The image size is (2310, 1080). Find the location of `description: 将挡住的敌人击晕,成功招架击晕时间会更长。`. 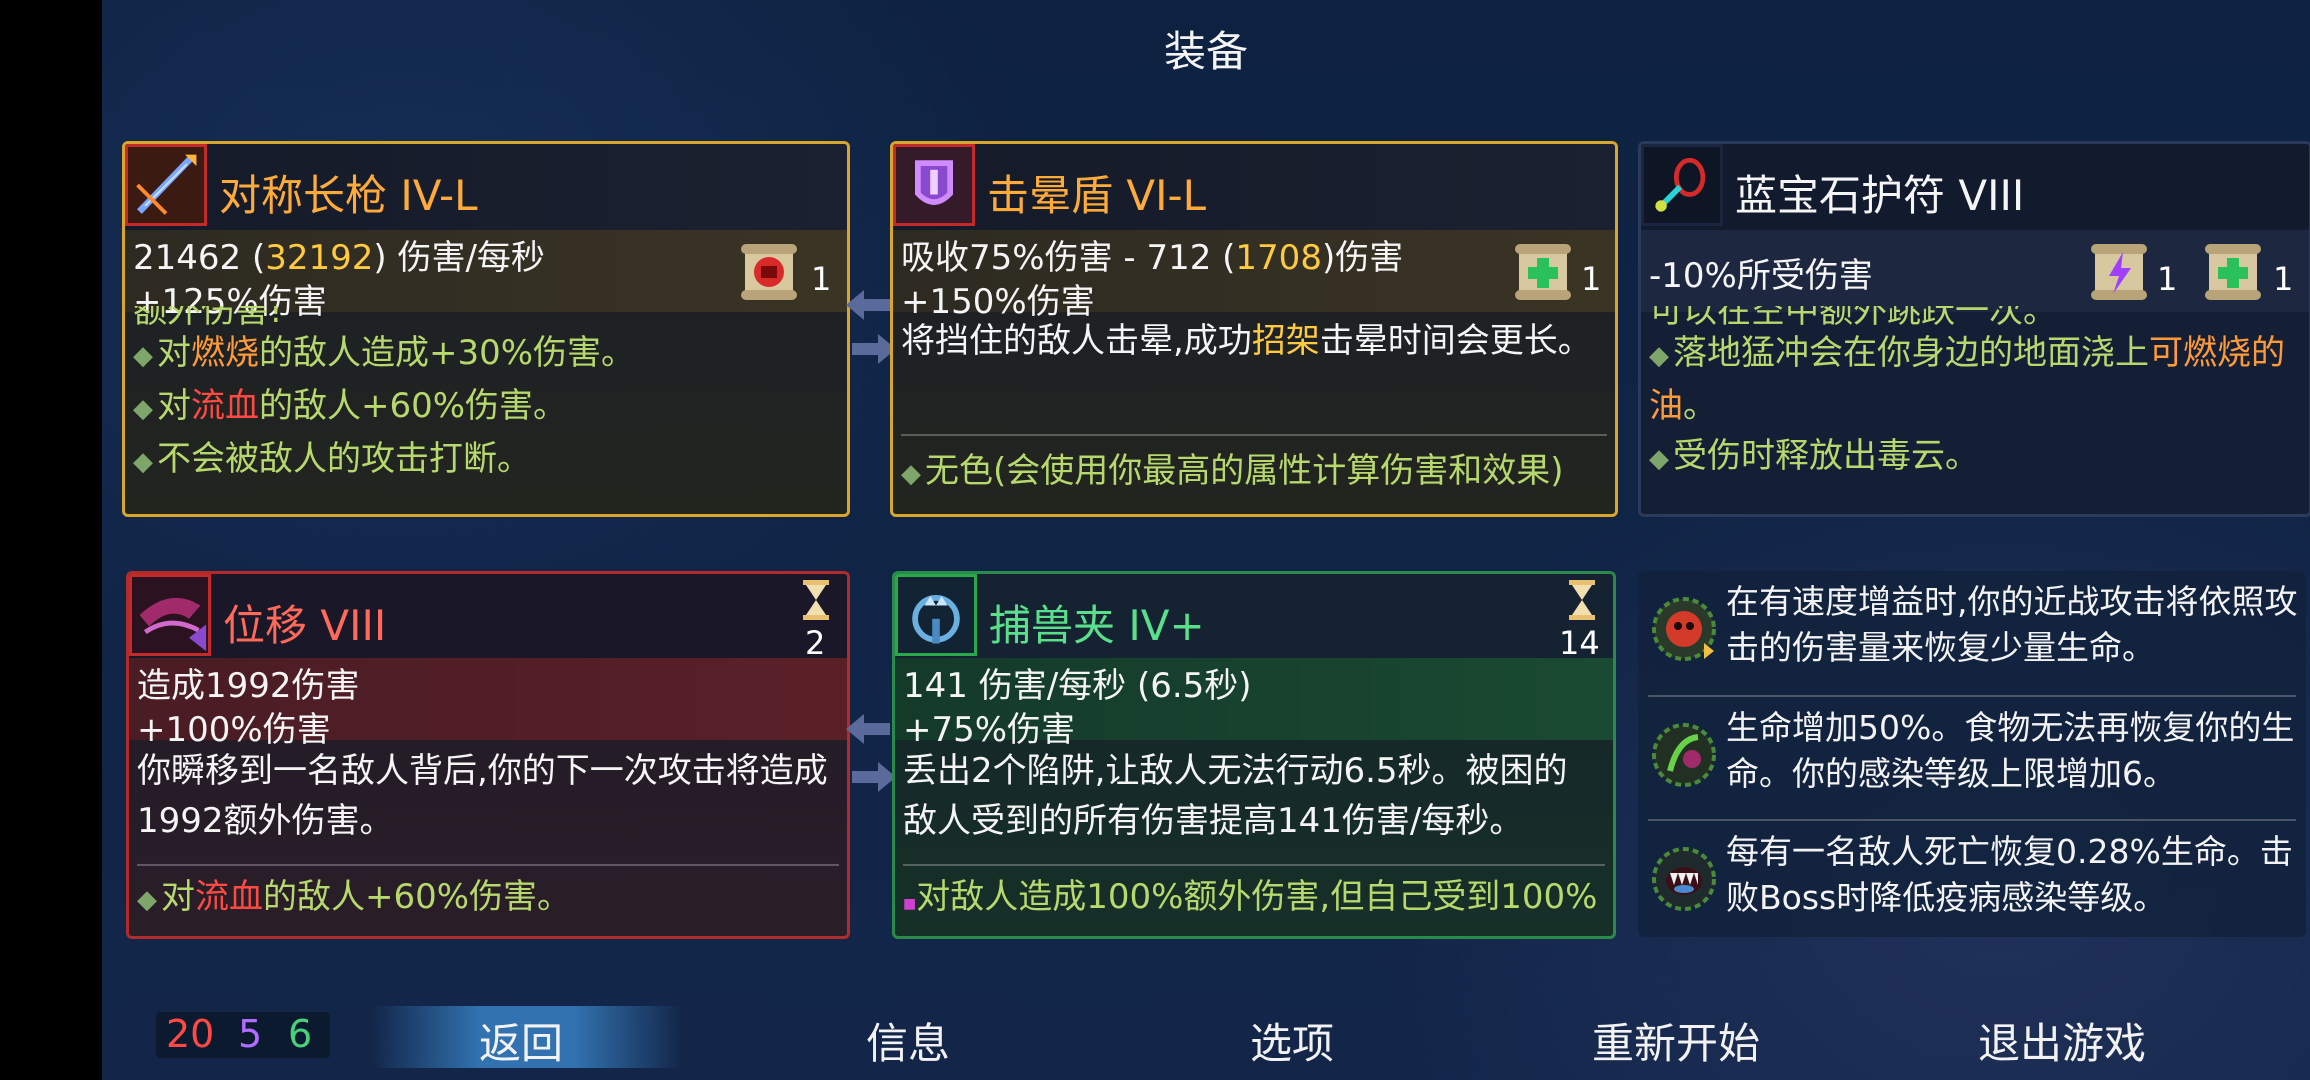

description: 将挡住的敌人击晕,成功招架击晕时间会更长。 is located at coordinates (1246, 341).